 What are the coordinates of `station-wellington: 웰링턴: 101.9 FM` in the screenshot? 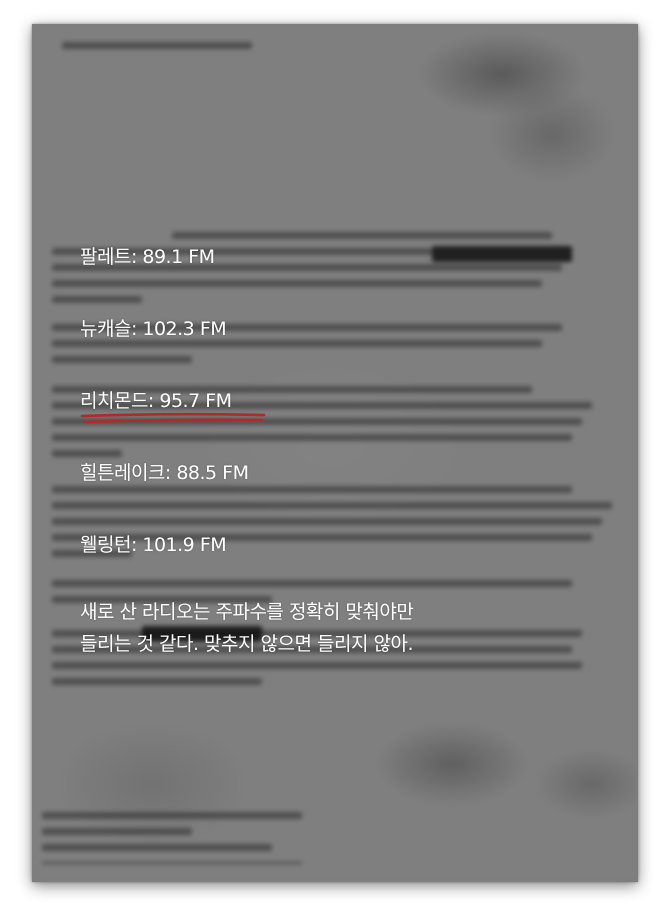 It's located at (153, 545).